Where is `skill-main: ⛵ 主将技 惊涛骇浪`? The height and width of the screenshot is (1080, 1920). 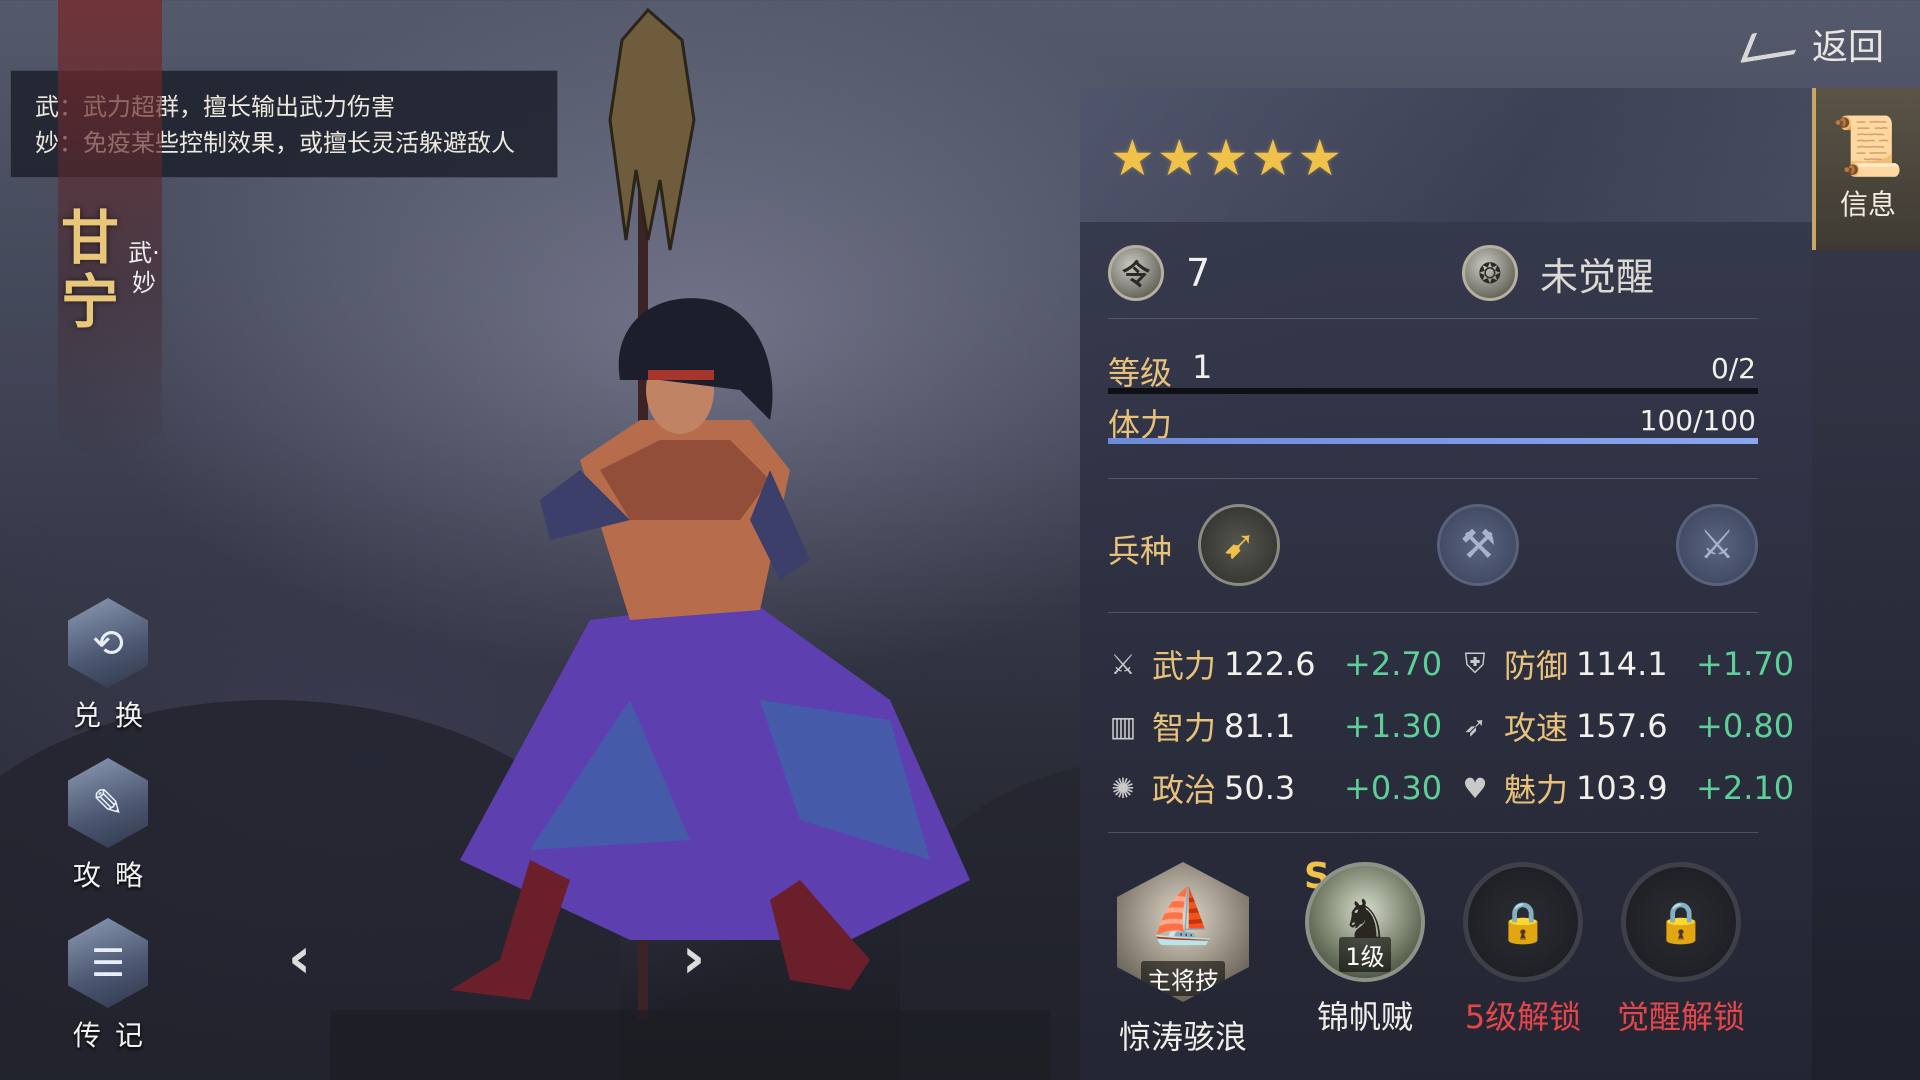 skill-main: ⛵ 主将技 惊涛骇浪 is located at coordinates (1183, 960).